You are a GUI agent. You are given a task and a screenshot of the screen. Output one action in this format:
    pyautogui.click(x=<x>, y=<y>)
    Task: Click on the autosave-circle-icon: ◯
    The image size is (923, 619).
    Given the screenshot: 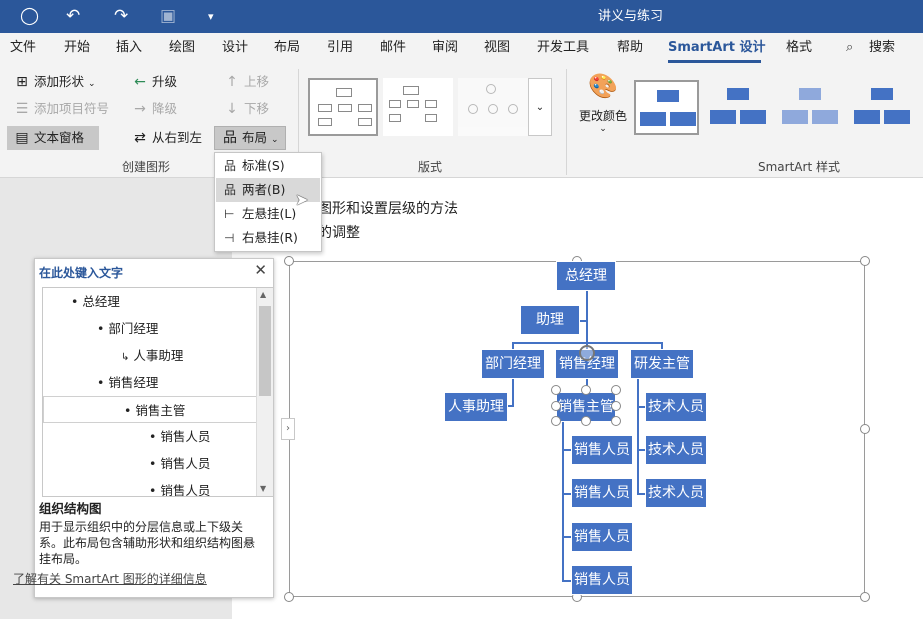 What is the action you would take?
    pyautogui.click(x=29, y=16)
    